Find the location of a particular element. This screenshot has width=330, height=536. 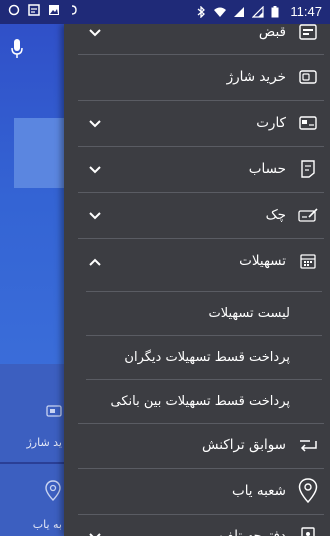

menu-item-bills: قبض is located at coordinates (197, 36).